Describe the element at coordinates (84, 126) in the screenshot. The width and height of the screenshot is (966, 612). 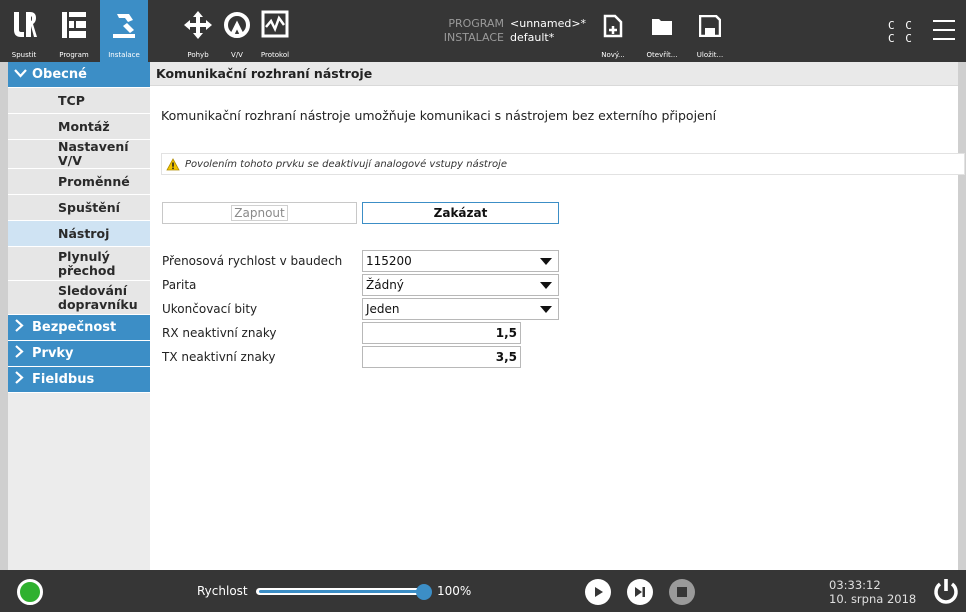
I see `sidebar-item-label: Montáž` at that location.